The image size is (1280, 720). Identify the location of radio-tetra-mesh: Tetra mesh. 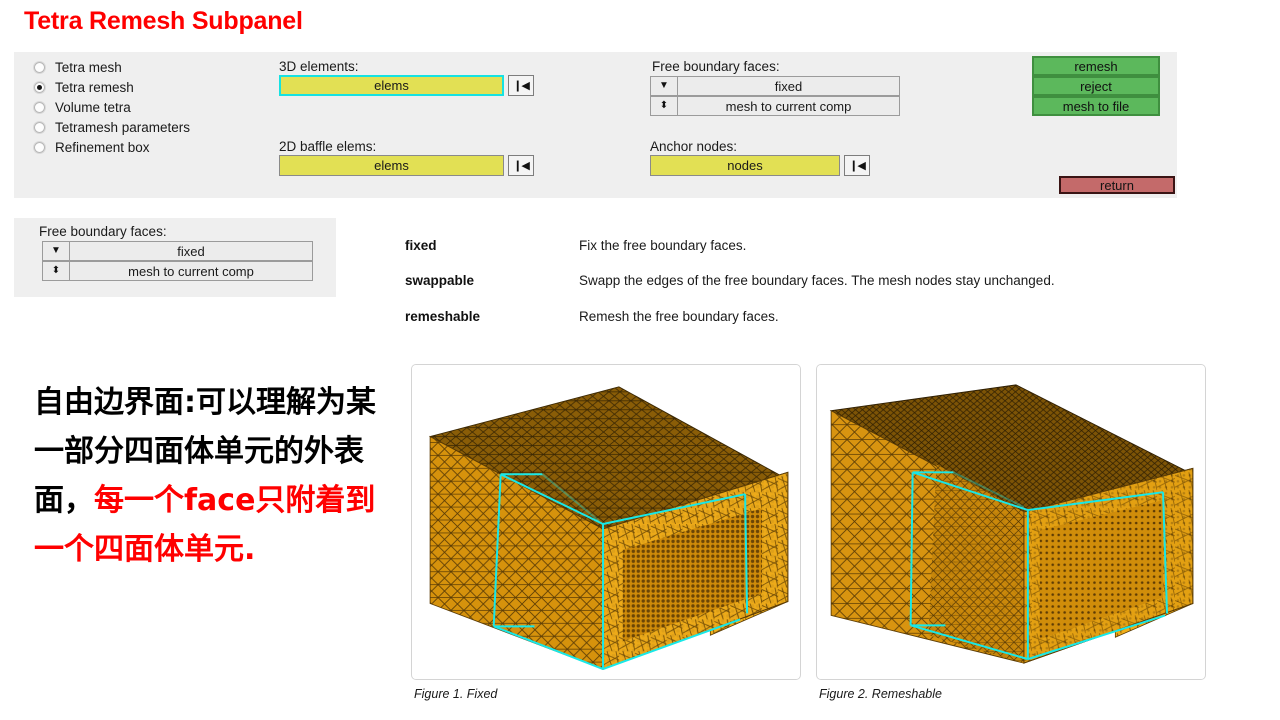
(78, 67).